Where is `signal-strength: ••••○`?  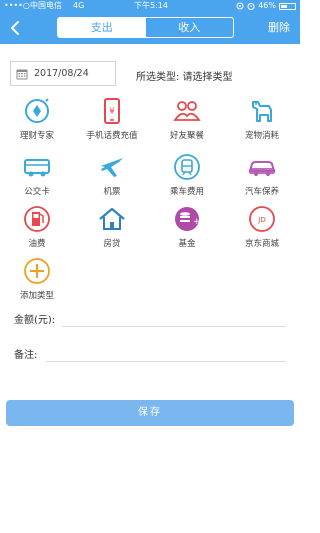
signal-strength: ••••○ is located at coordinates (17, 5).